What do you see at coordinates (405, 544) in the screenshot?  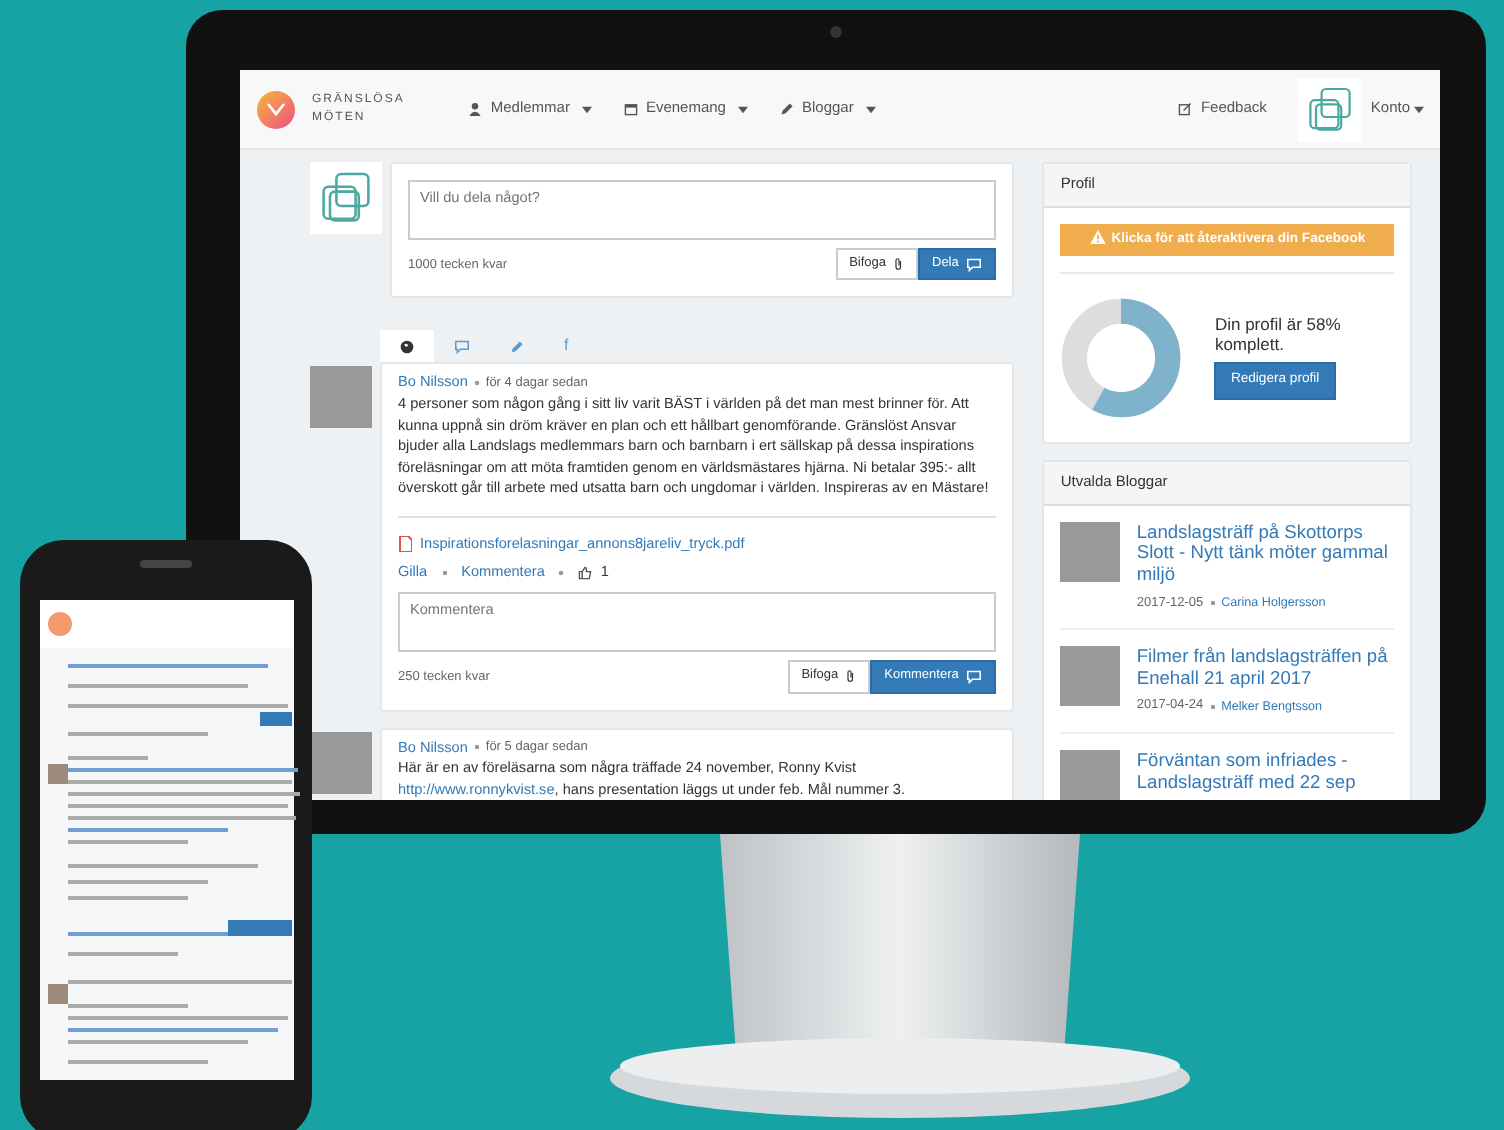 I see `pdf-icon` at bounding box center [405, 544].